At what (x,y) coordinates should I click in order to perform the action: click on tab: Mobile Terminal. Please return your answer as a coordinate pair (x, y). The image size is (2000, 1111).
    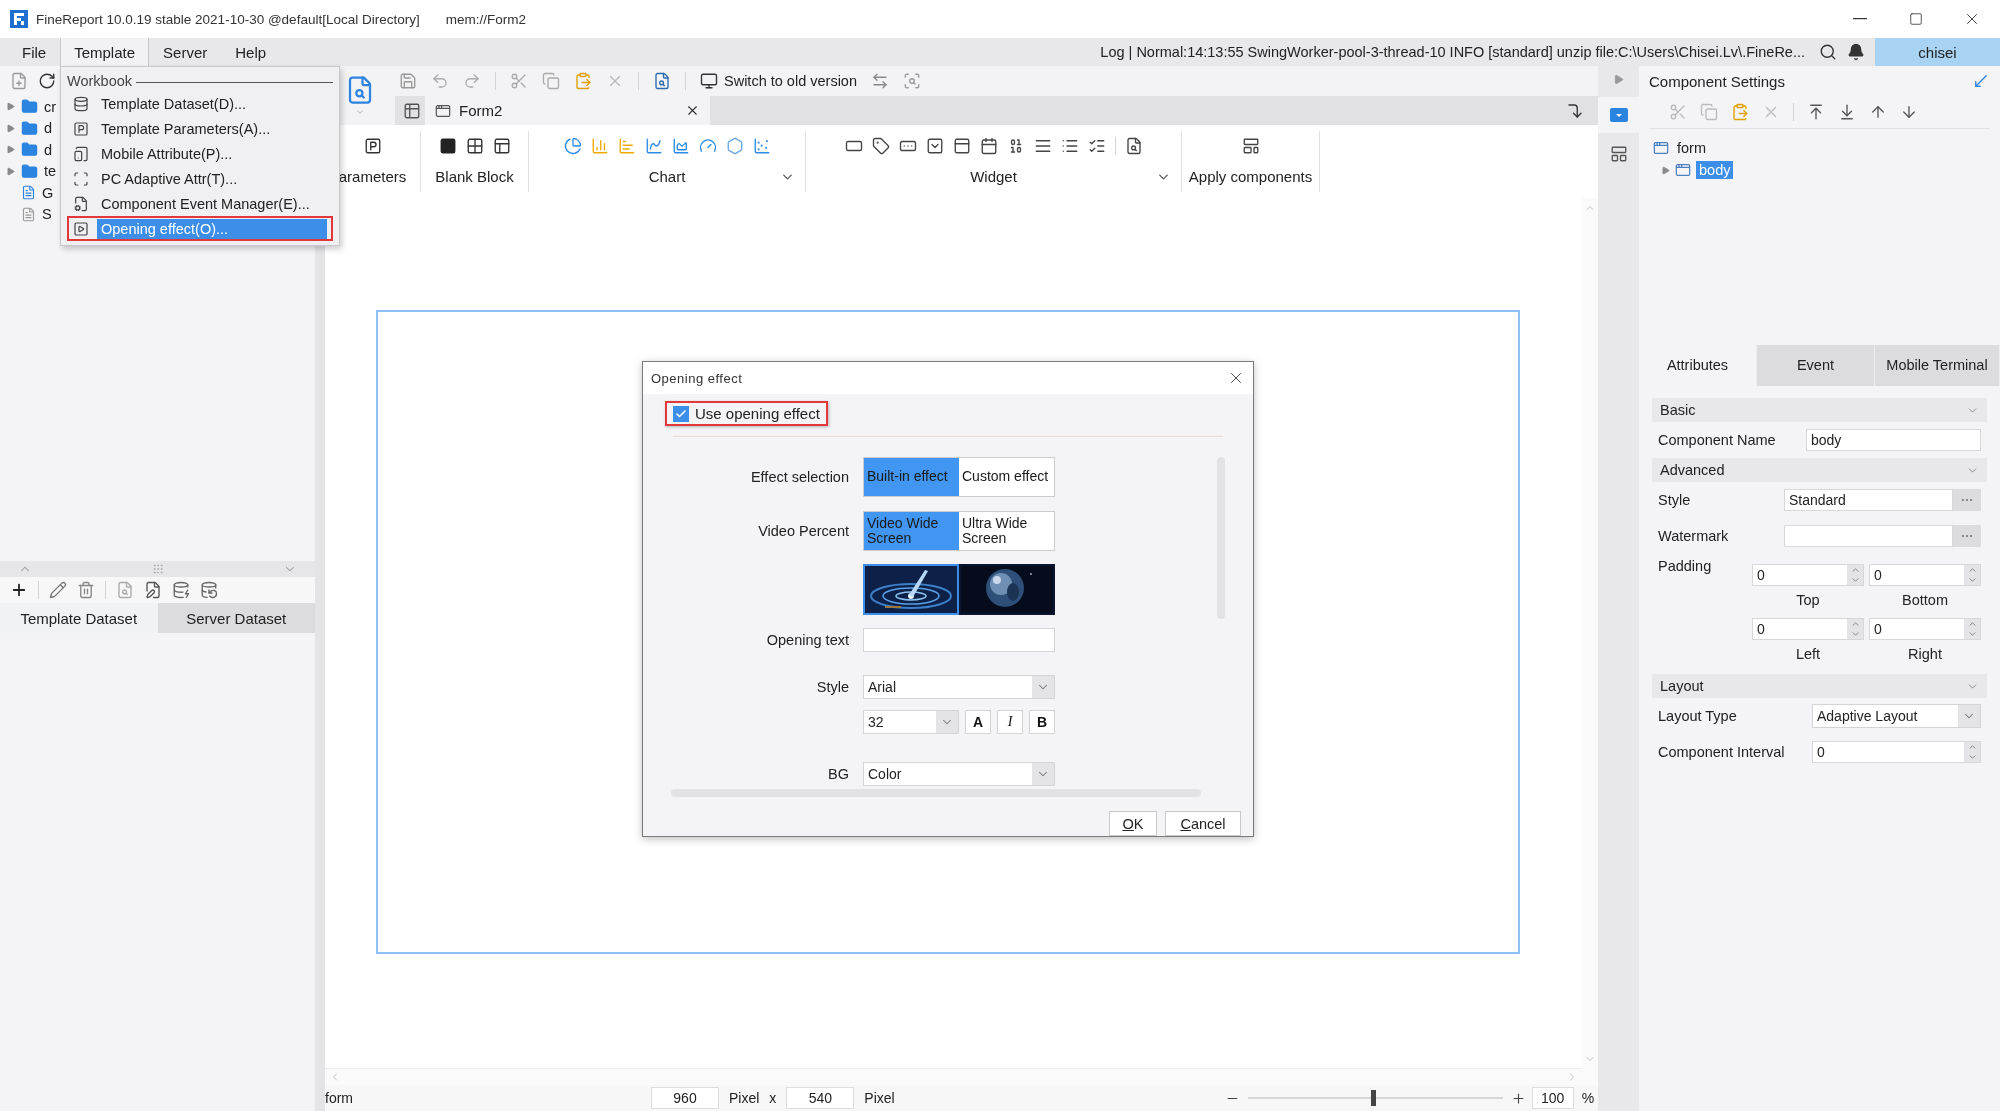
    Looking at the image, I should click on (1937, 365).